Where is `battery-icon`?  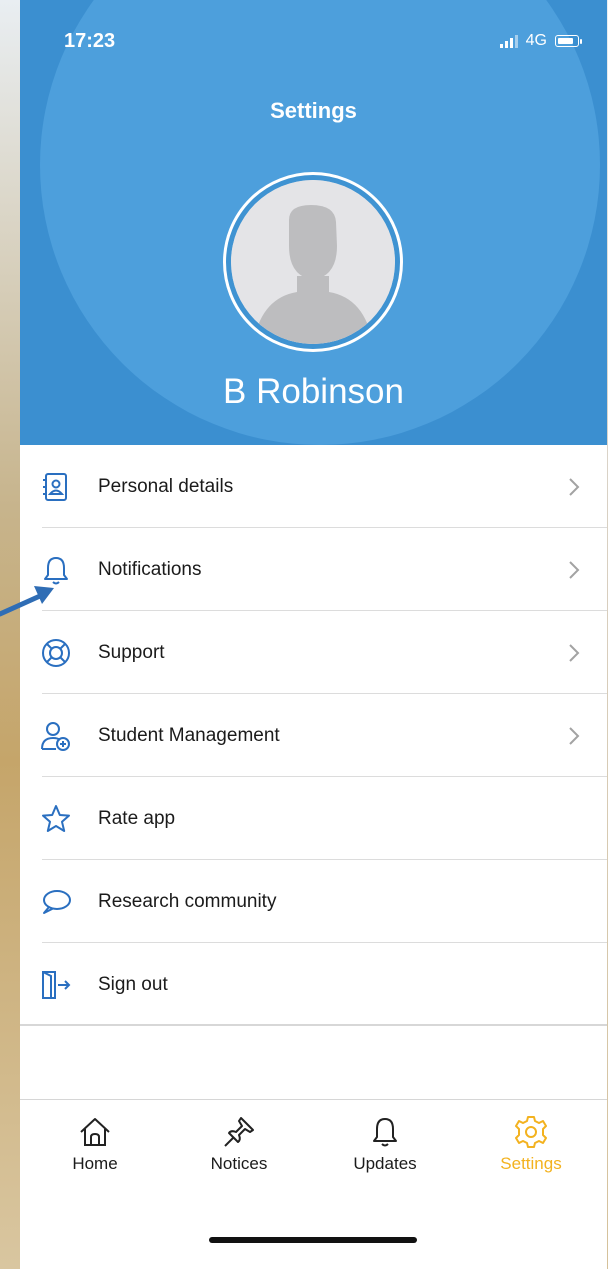
battery-icon is located at coordinates (568, 41).